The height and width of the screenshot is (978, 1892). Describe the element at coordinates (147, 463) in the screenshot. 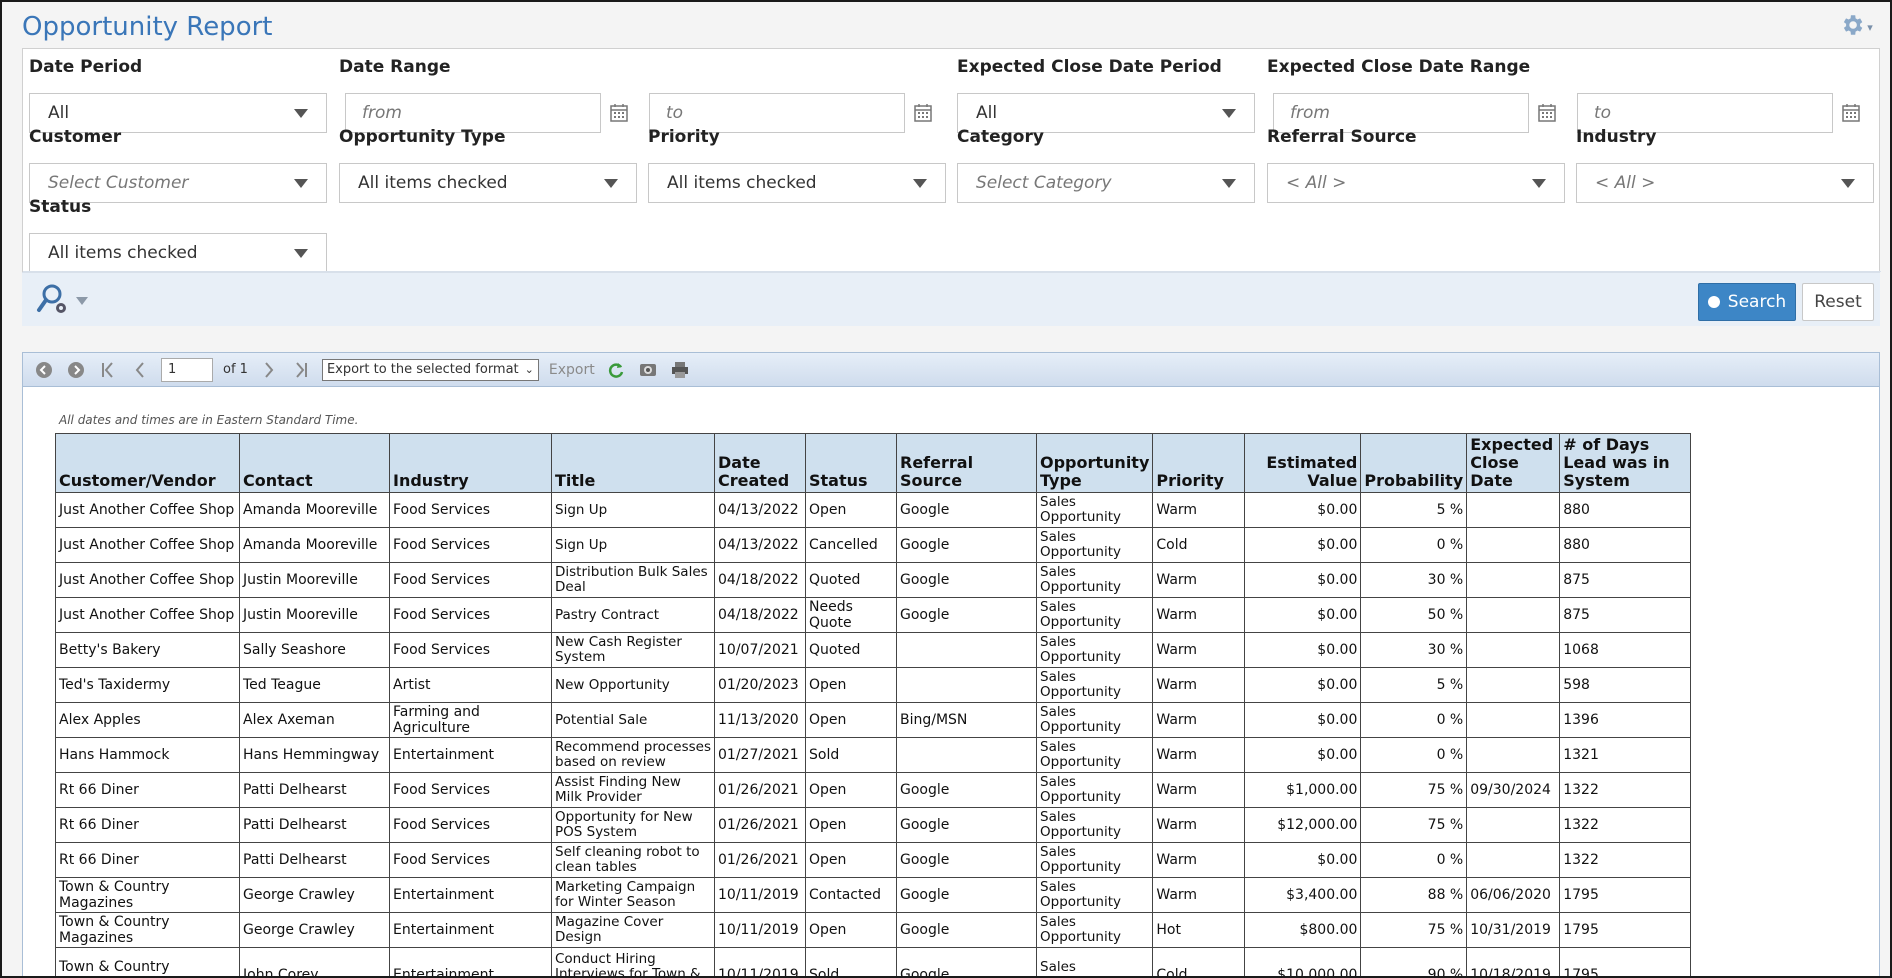

I see `column-header: Customer/Vendor` at that location.